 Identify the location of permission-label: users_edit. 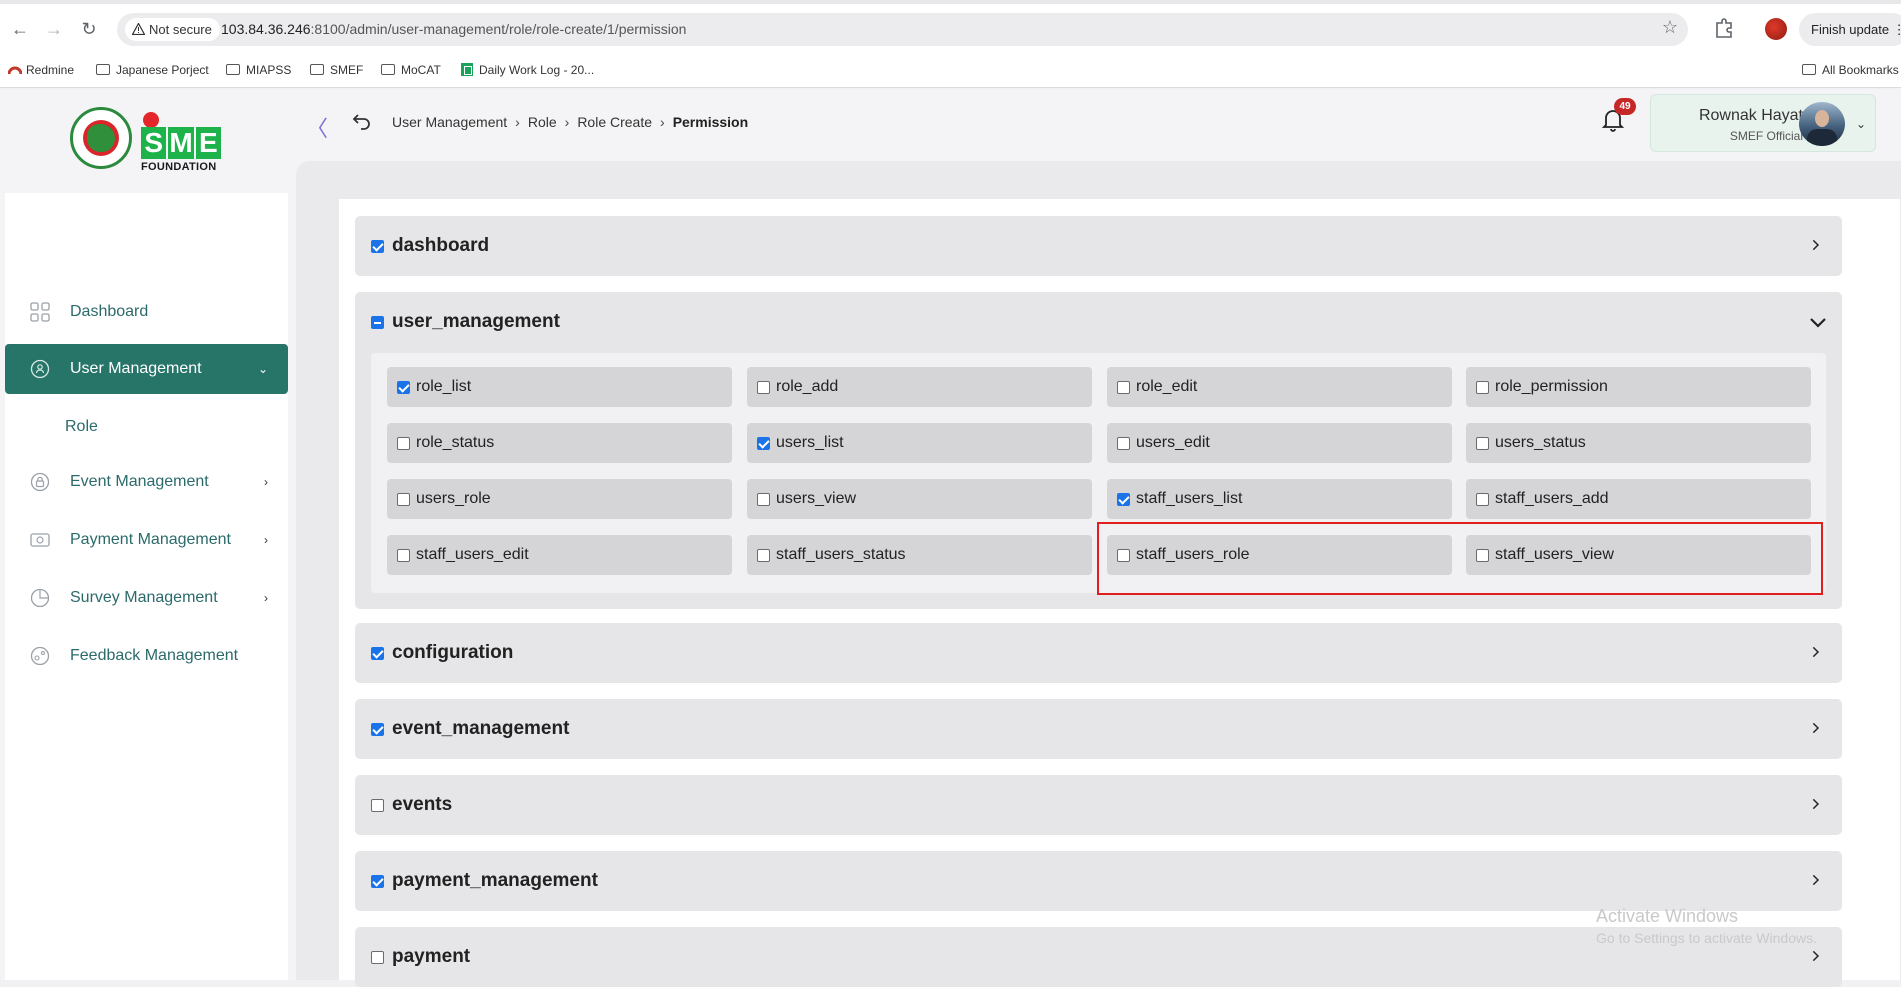
(1173, 442).